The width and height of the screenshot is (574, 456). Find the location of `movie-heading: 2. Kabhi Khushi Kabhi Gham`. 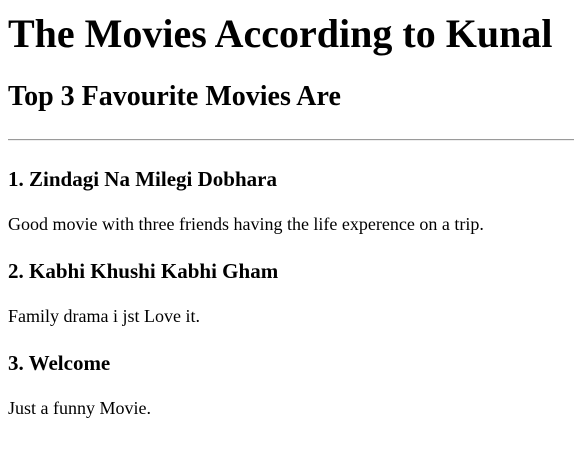

movie-heading: 2. Kabhi Khushi Kabhi Gham is located at coordinates (143, 271).